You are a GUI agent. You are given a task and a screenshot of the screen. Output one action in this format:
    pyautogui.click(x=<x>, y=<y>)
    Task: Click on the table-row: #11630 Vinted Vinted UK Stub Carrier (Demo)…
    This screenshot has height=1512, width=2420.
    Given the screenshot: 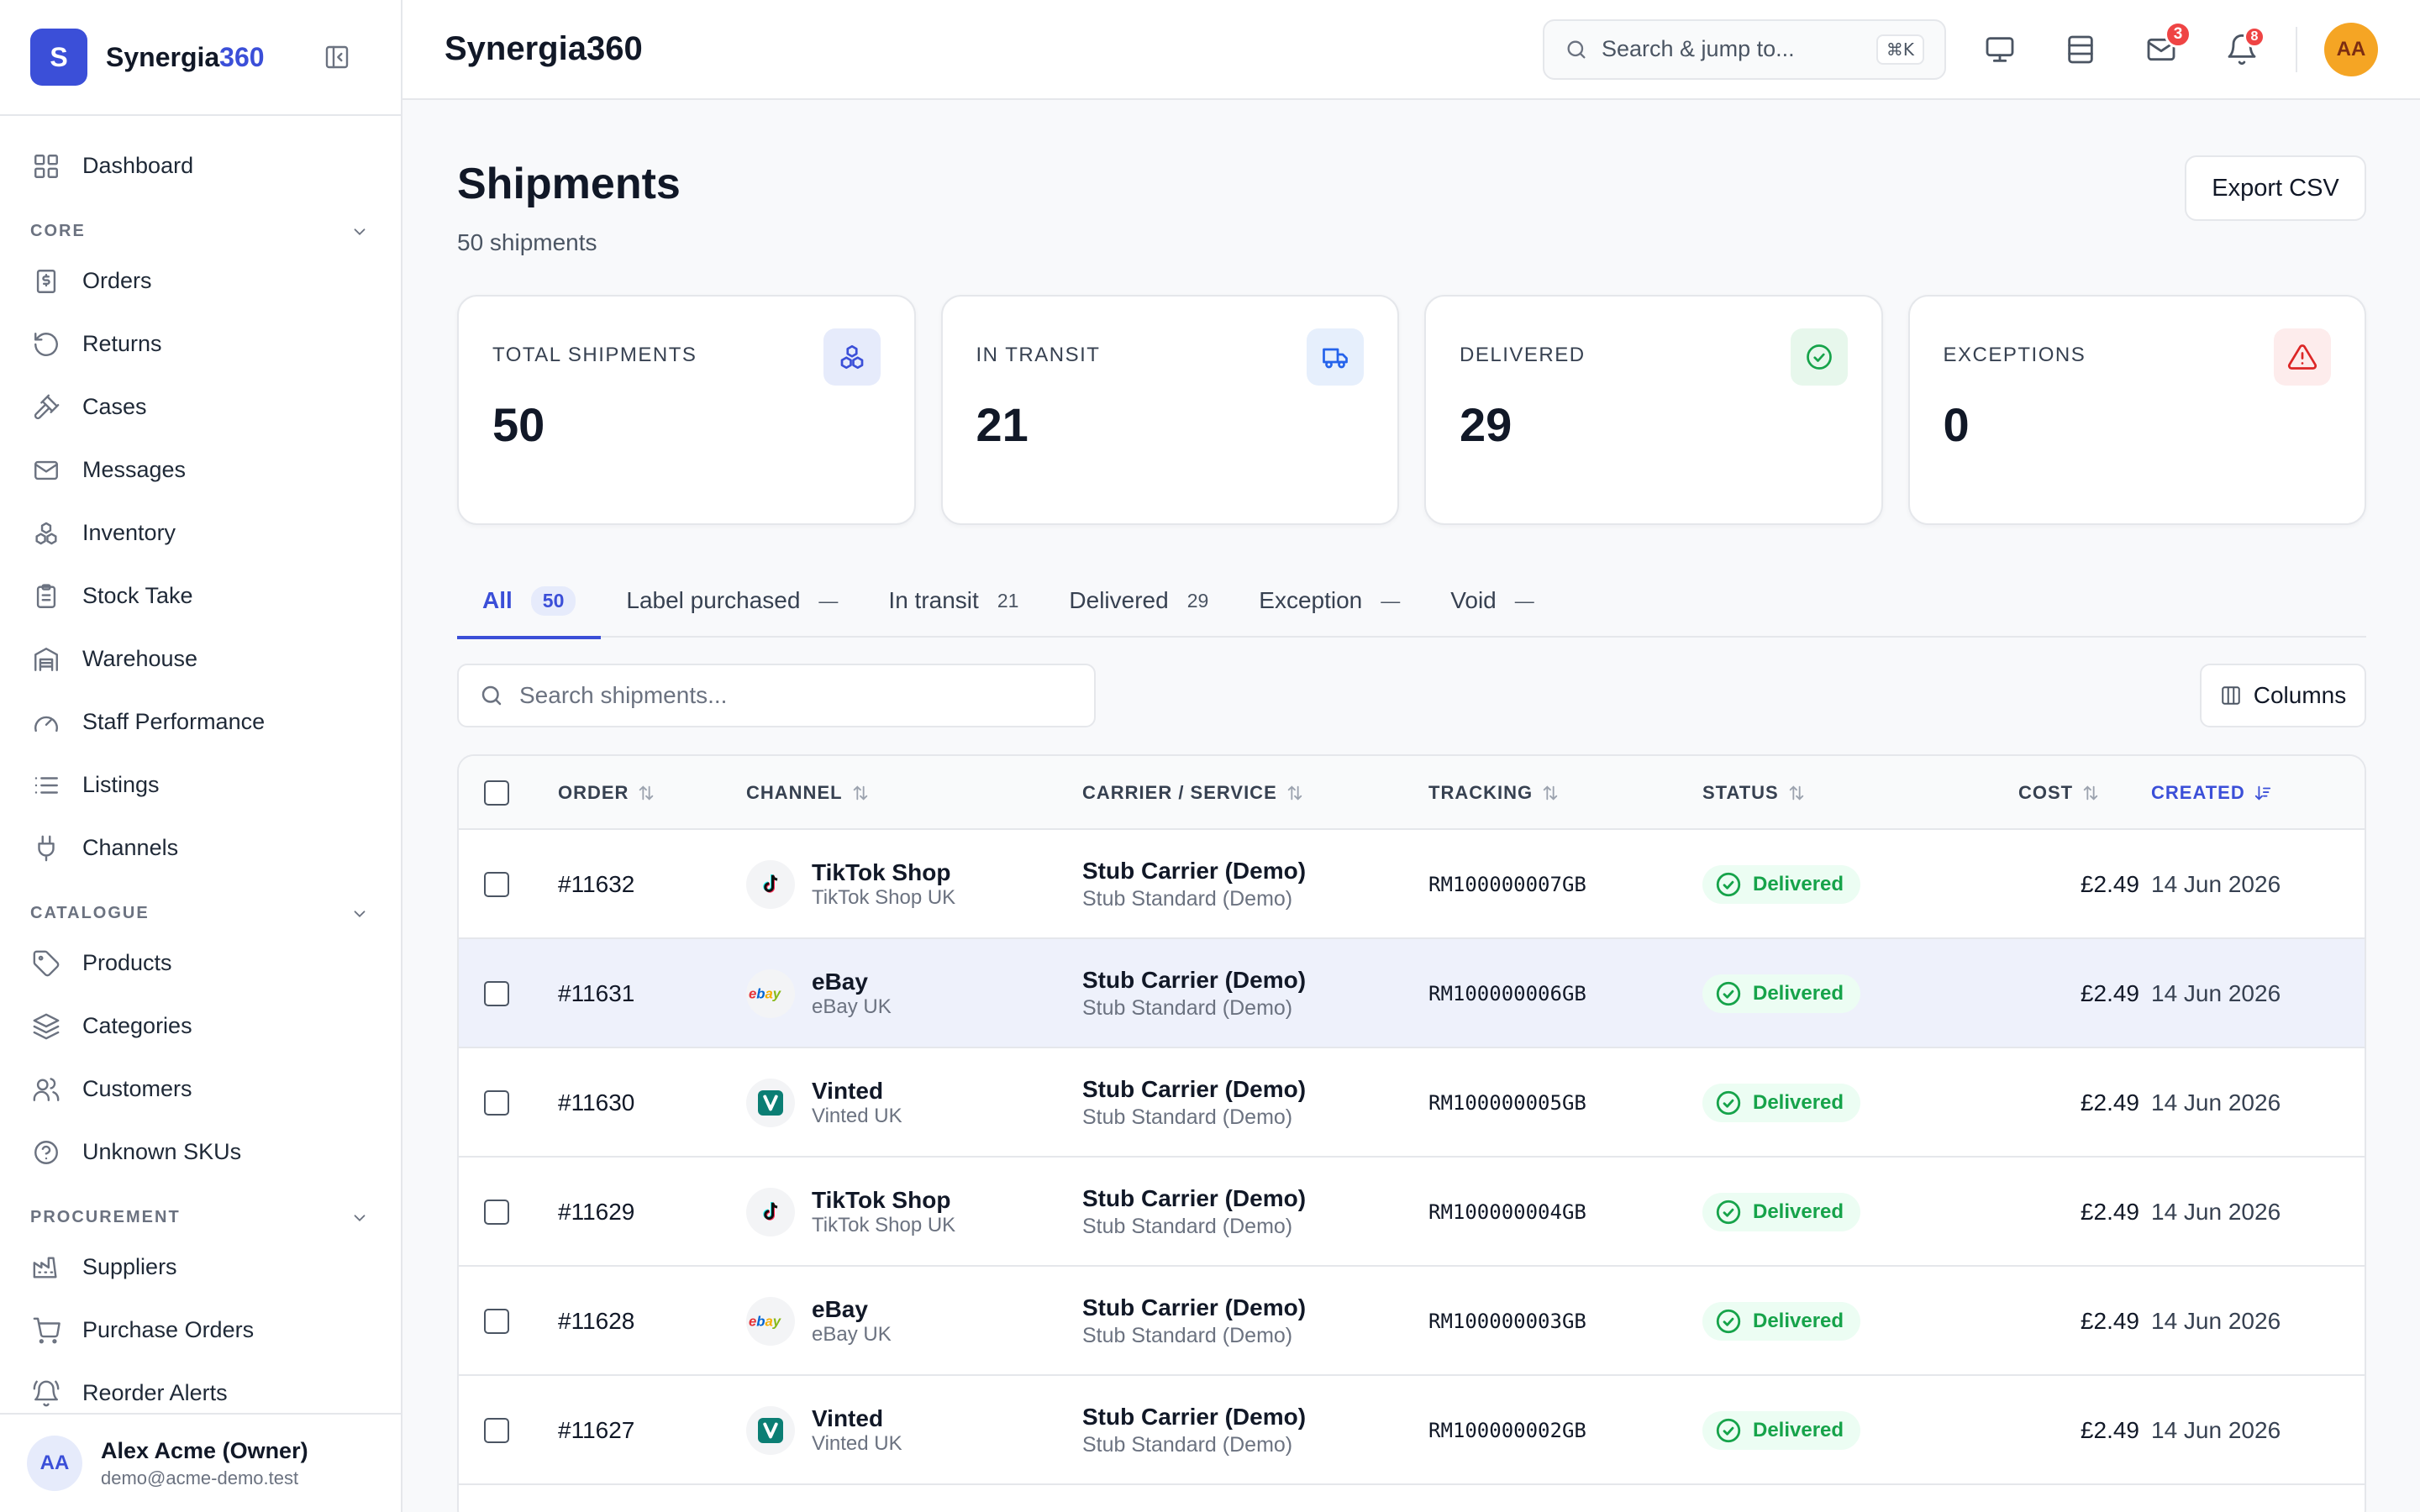 What is the action you would take?
    pyautogui.click(x=1412, y=1103)
    